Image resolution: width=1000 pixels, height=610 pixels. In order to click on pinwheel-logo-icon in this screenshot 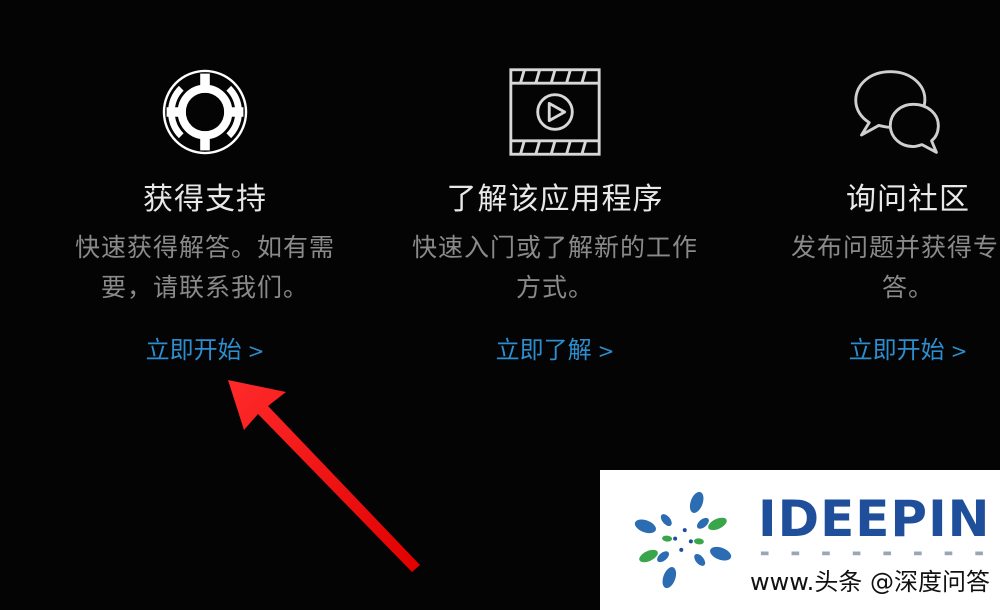, I will do `click(683, 540)`.